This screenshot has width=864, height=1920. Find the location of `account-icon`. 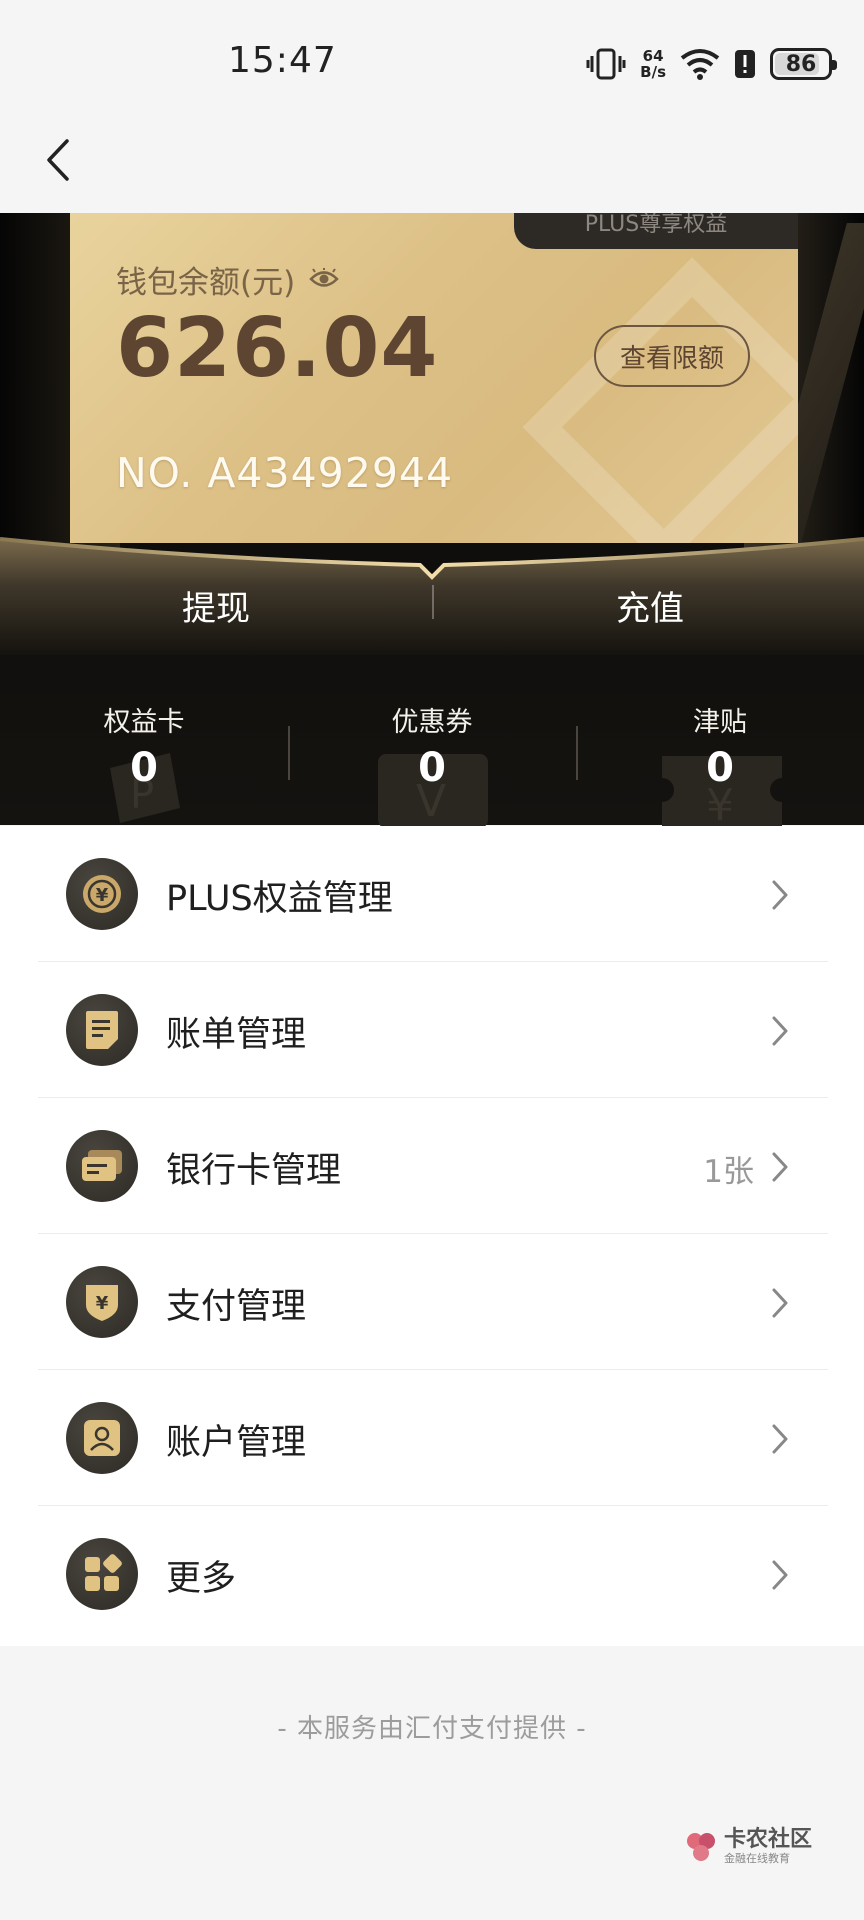

account-icon is located at coordinates (102, 1438).